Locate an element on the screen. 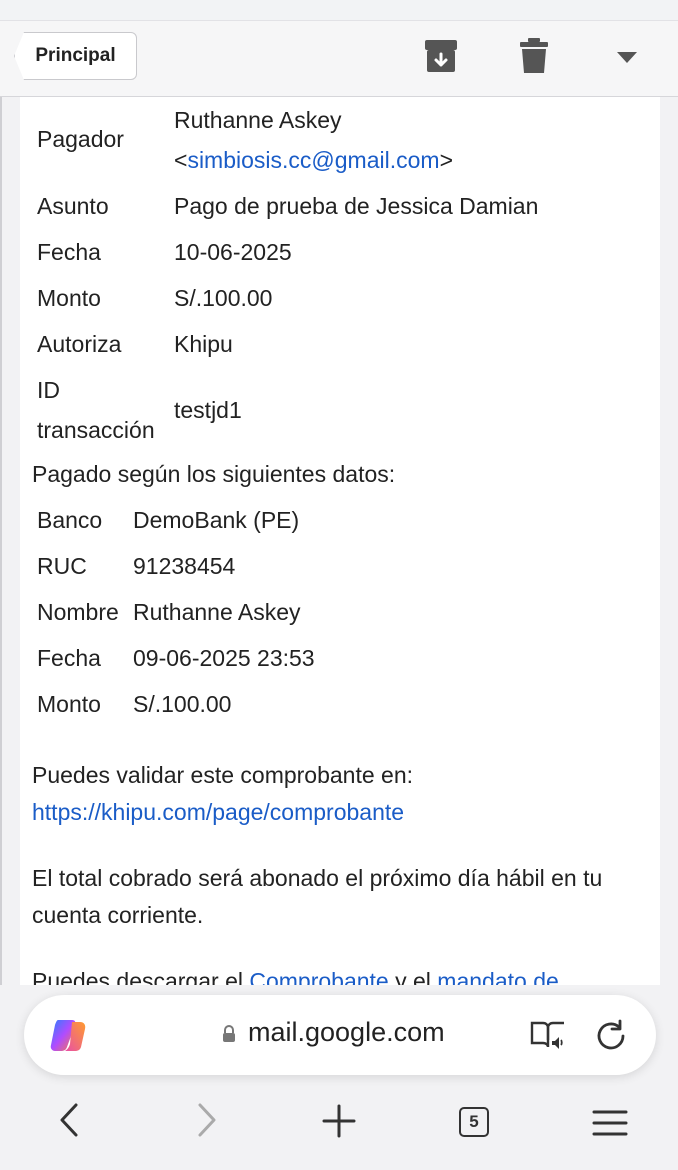 The width and height of the screenshot is (678, 1170). receipt-link: Comprobante is located at coordinates (318, 976).